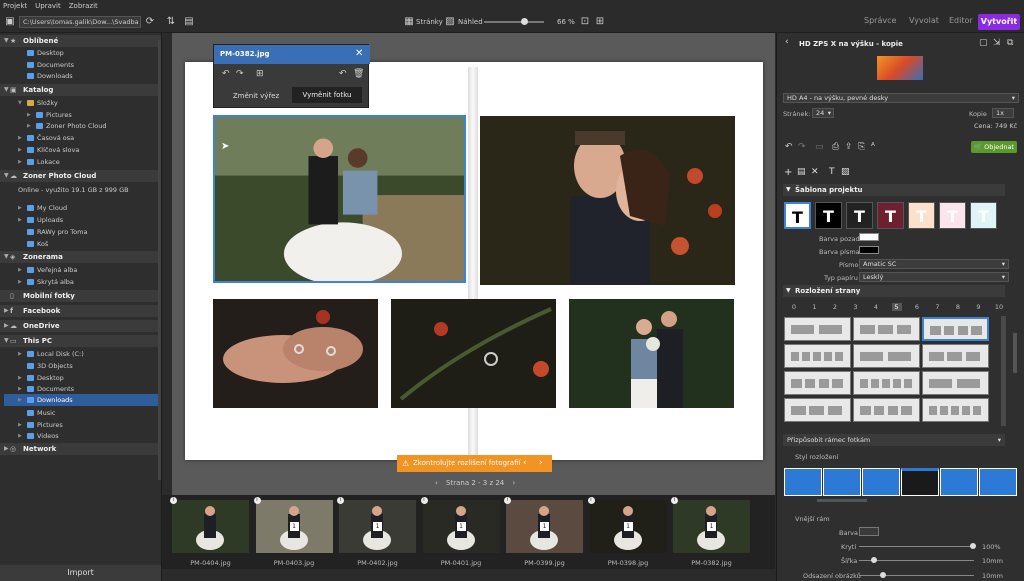 The width and height of the screenshot is (1024, 581). I want to click on sidebar-item-trash: Koš, so click(37, 244).